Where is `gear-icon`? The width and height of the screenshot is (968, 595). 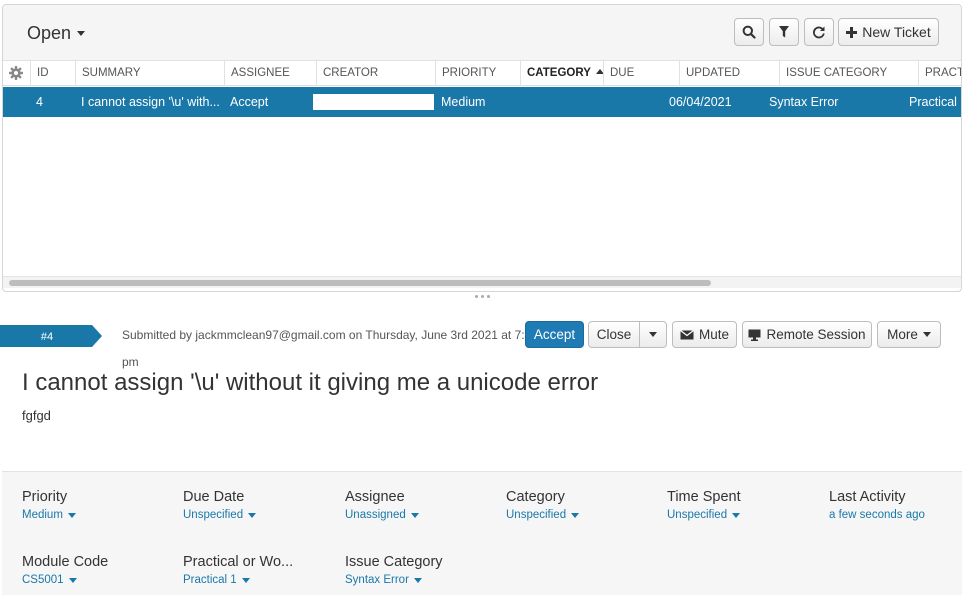
gear-icon is located at coordinates (16, 73).